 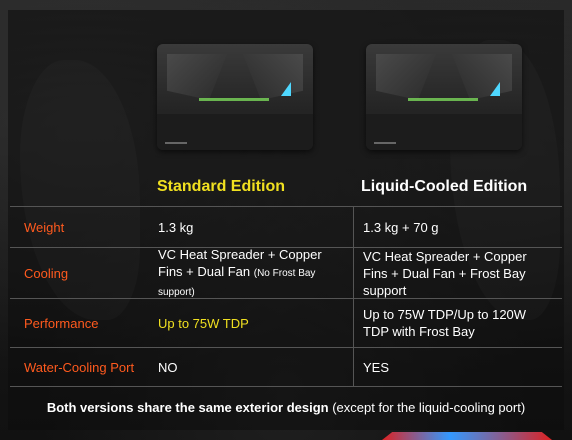 I want to click on row-label-water-port: Water-Cooling Port, so click(x=79, y=367).